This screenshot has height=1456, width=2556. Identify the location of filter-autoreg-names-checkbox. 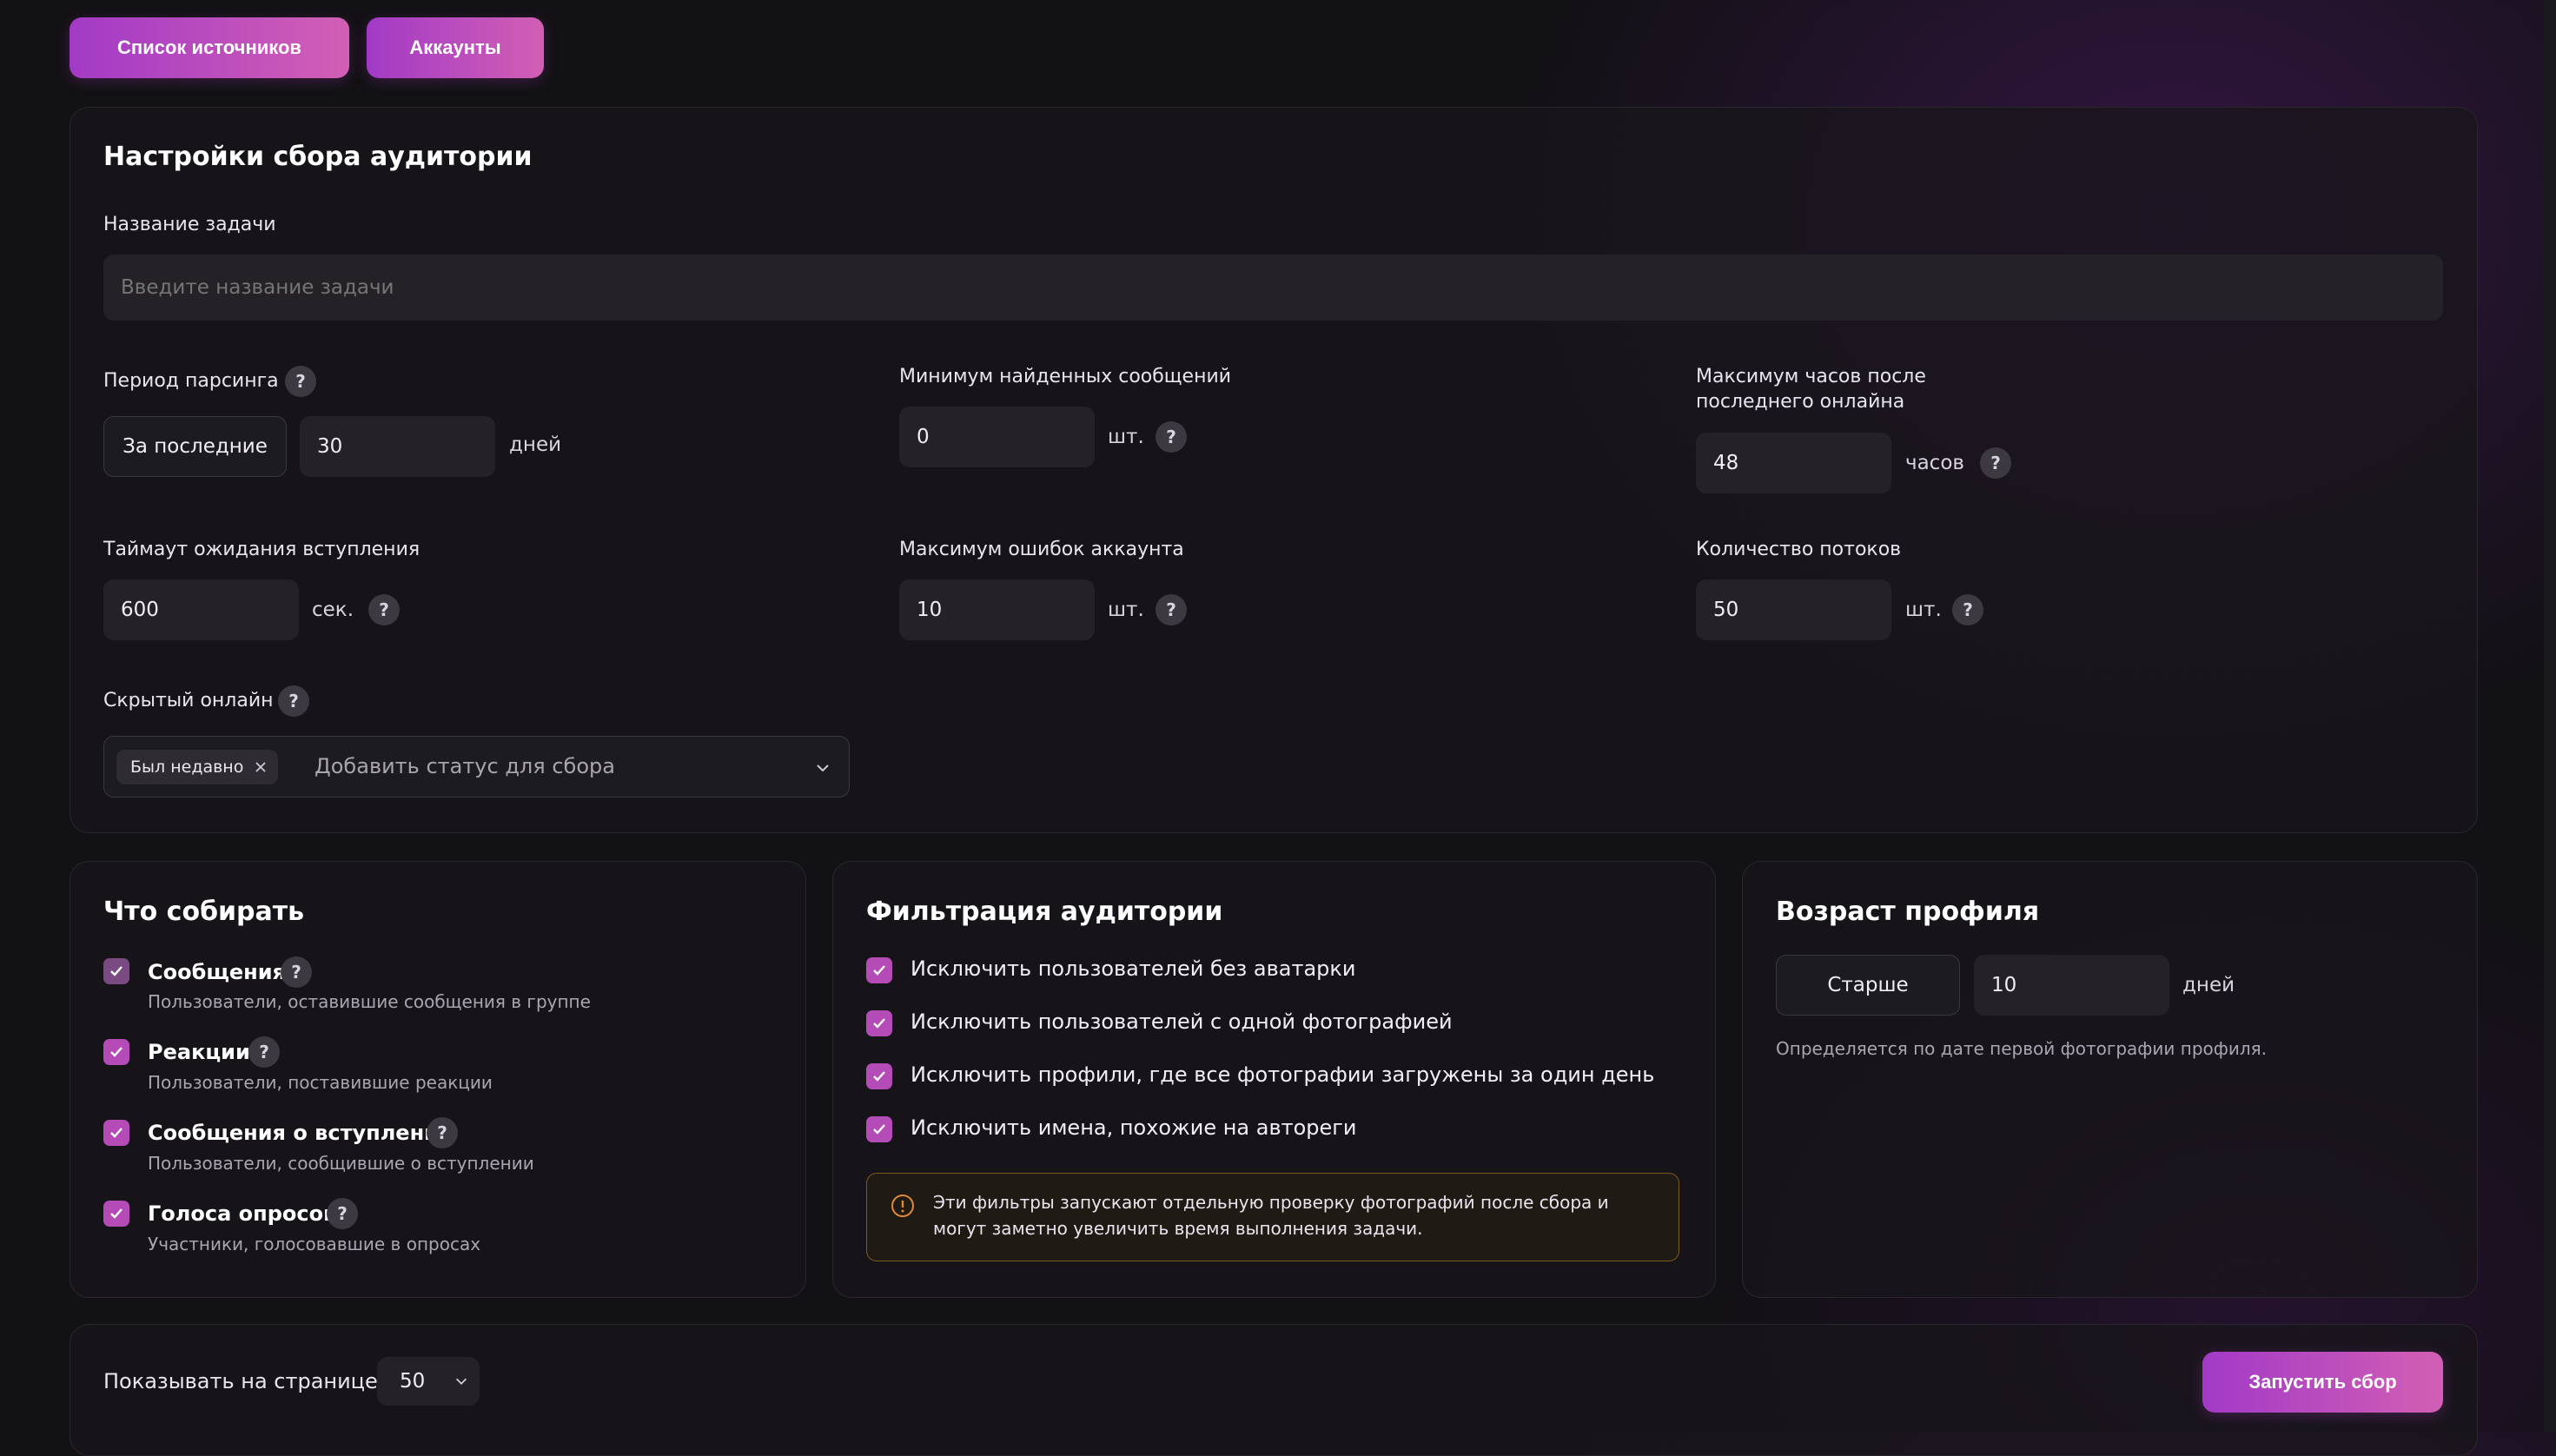
(879, 1129).